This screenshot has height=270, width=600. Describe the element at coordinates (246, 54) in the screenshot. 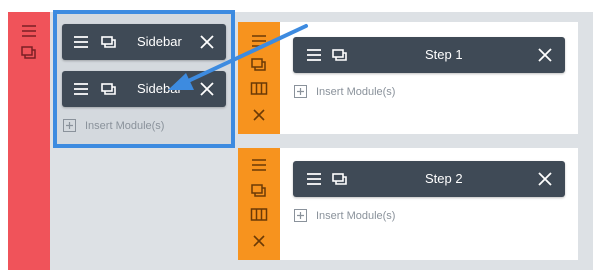

I see `arrow-shaft` at that location.